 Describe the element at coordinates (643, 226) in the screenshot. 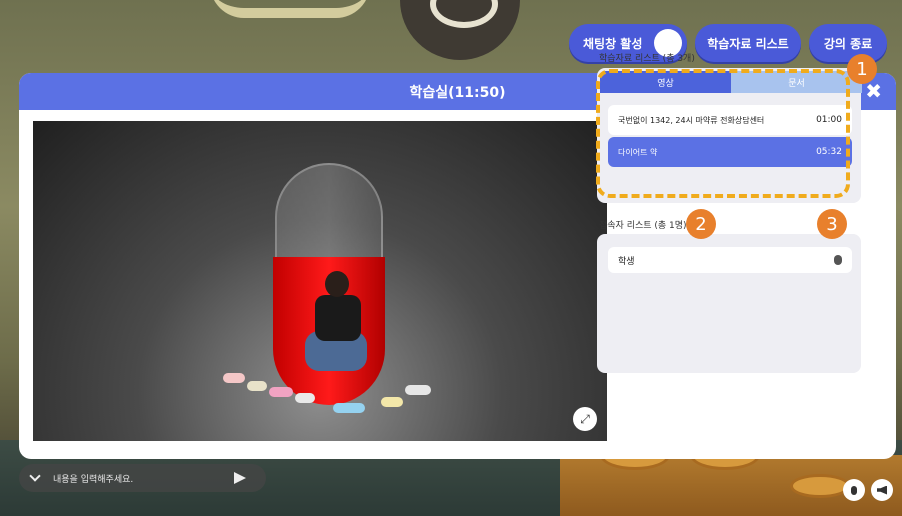

I see `connected-users-title: 접속자 리스트 (총 1명)` at that location.